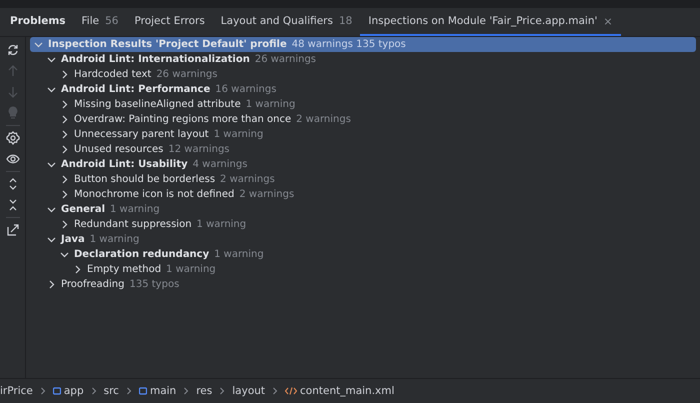 This screenshot has width=700, height=403. What do you see at coordinates (13, 138) in the screenshot?
I see `settings-icon` at bounding box center [13, 138].